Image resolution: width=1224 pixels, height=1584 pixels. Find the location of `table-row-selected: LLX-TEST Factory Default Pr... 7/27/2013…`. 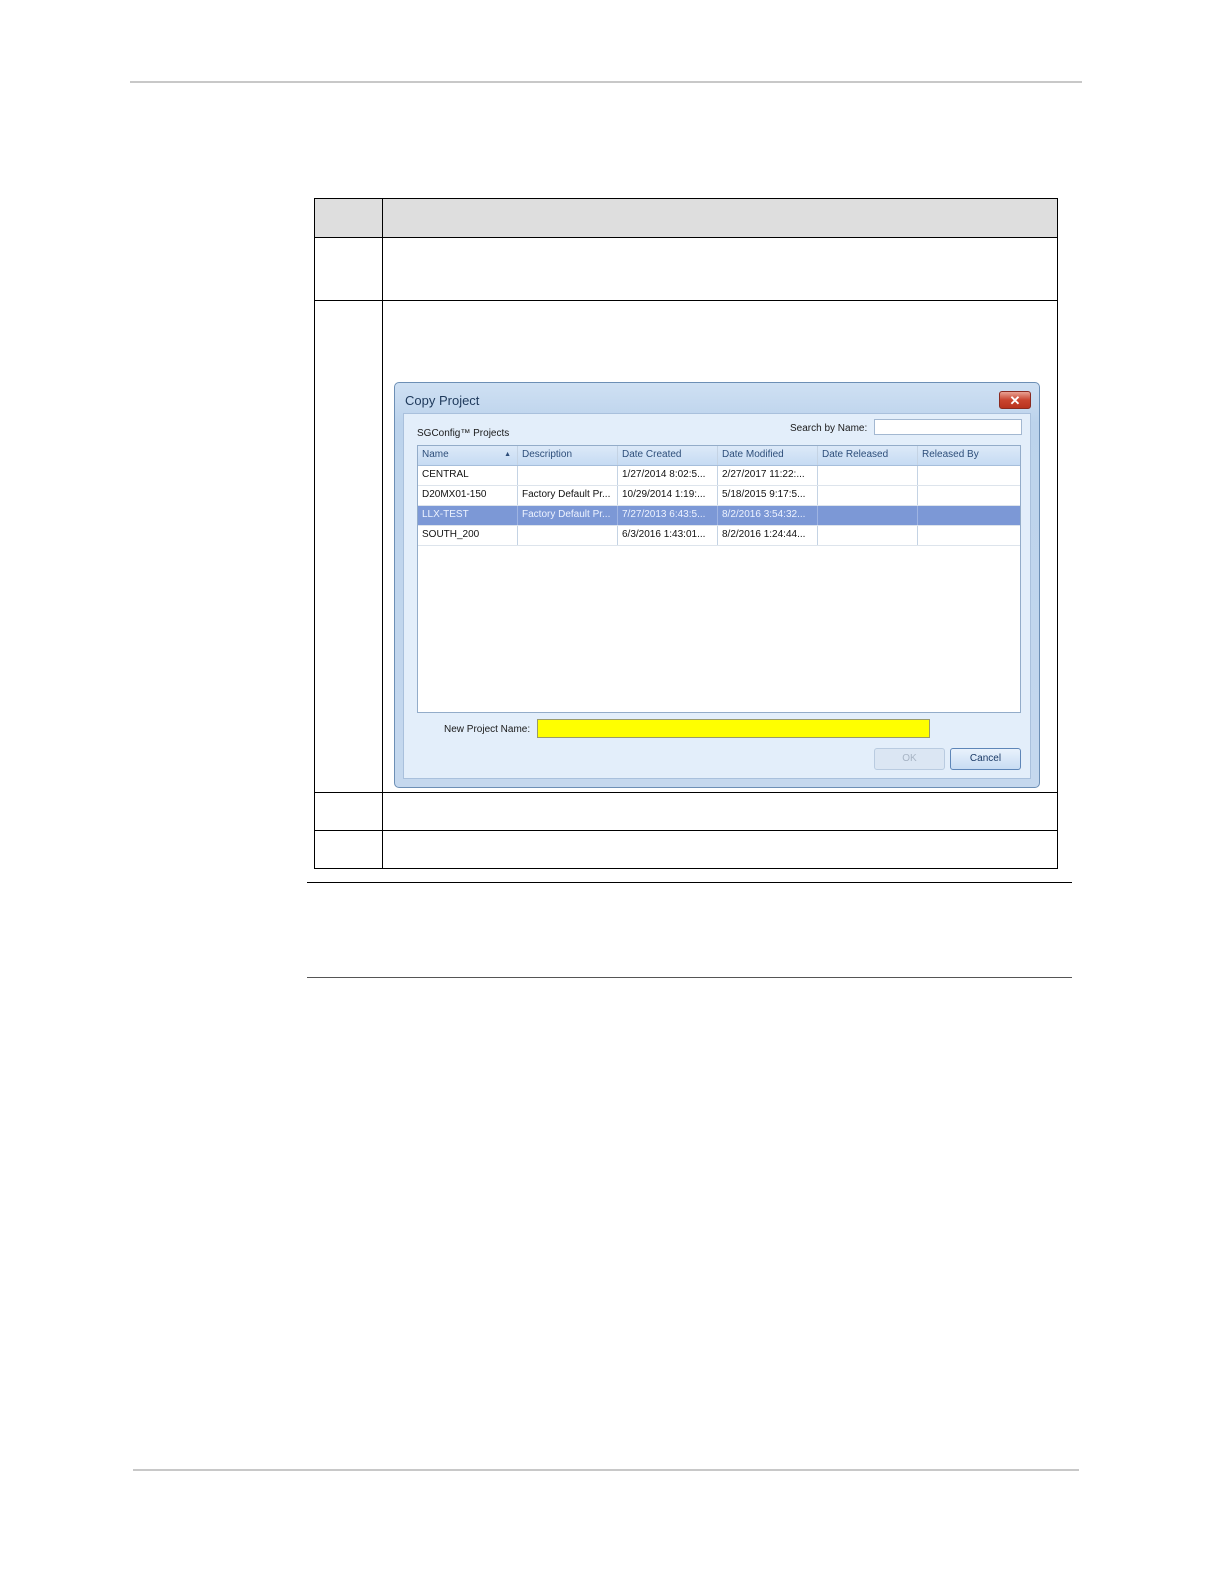

table-row-selected: LLX-TEST Factory Default Pr... 7/27/2013… is located at coordinates (719, 516).